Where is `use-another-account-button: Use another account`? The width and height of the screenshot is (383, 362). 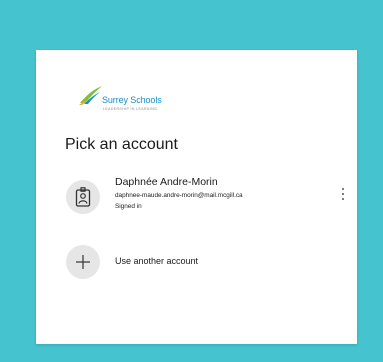 use-another-account-button: Use another account is located at coordinates (202, 262).